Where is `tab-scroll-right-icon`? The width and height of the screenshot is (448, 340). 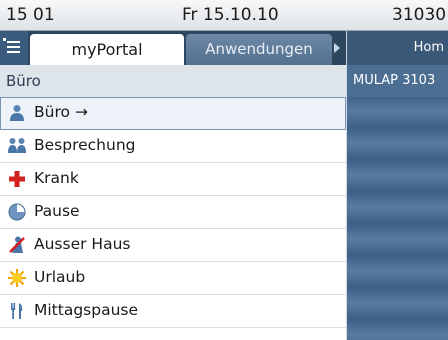
tab-scroll-right-icon is located at coordinates (337, 48).